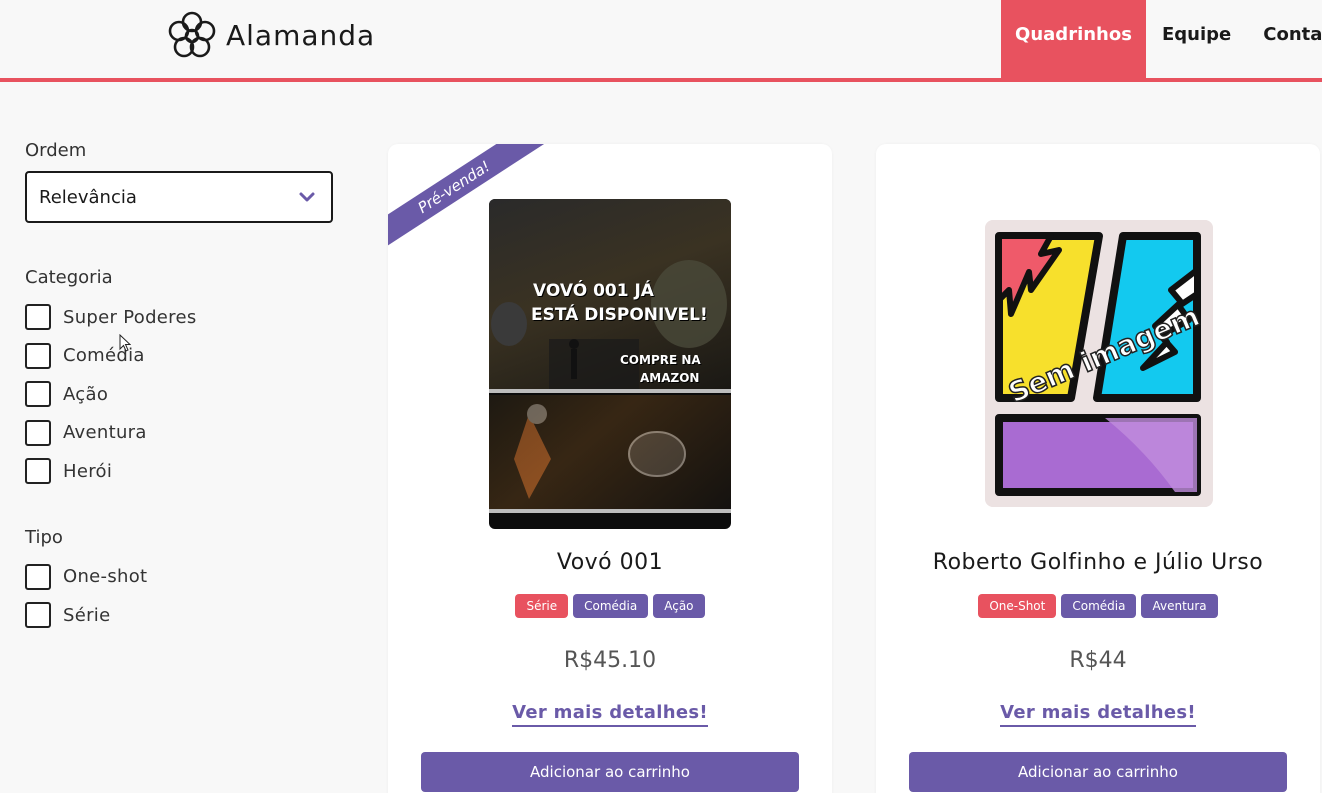 The height and width of the screenshot is (793, 1322). Describe the element at coordinates (610, 562) in the screenshot. I see `product-title: Vovó 001` at that location.